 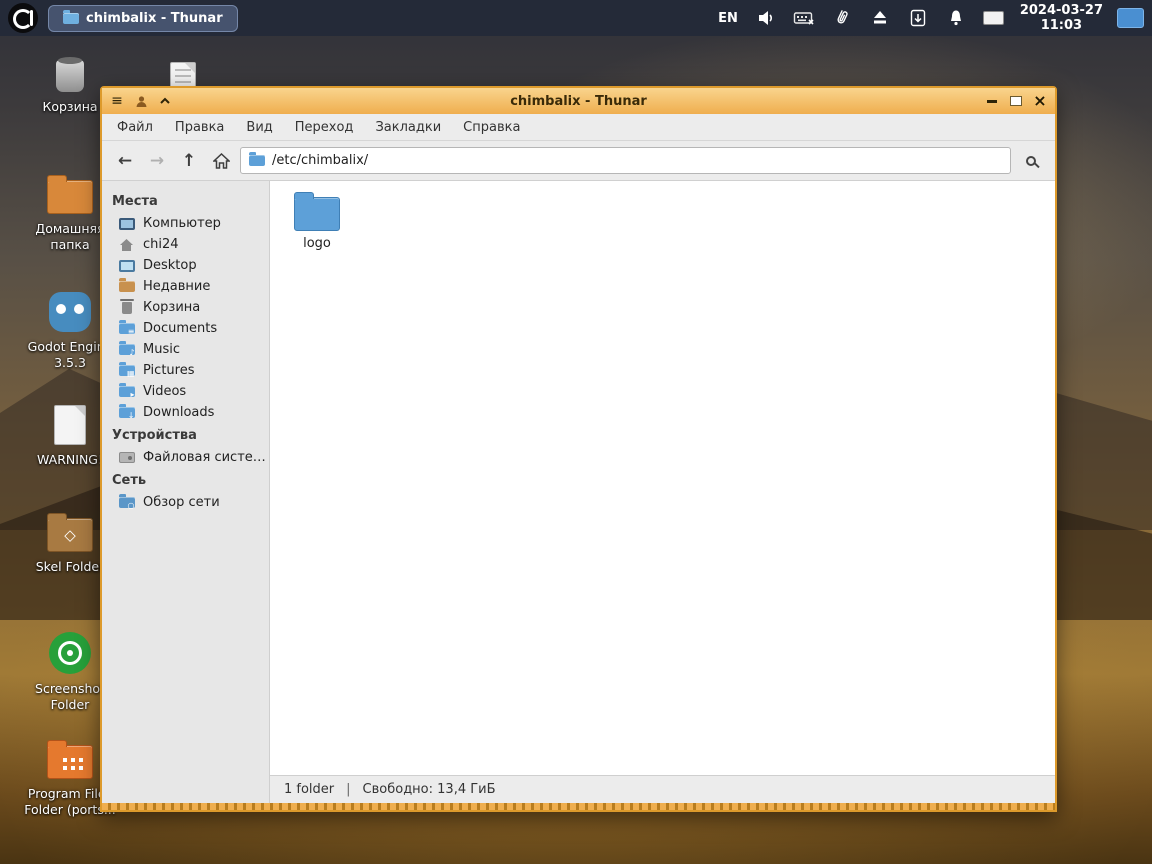 I want to click on show-desktop-button, so click(x=1130, y=18).